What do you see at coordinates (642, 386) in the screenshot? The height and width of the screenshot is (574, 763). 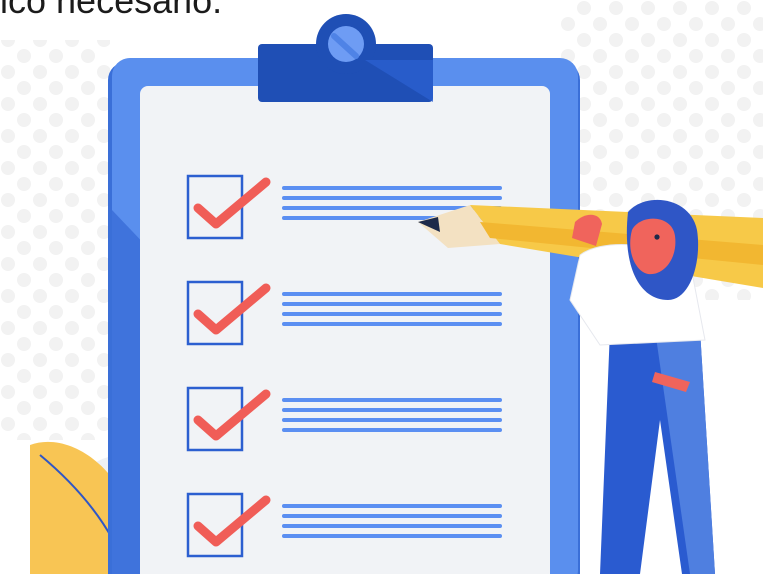 I see `woman-character` at bounding box center [642, 386].